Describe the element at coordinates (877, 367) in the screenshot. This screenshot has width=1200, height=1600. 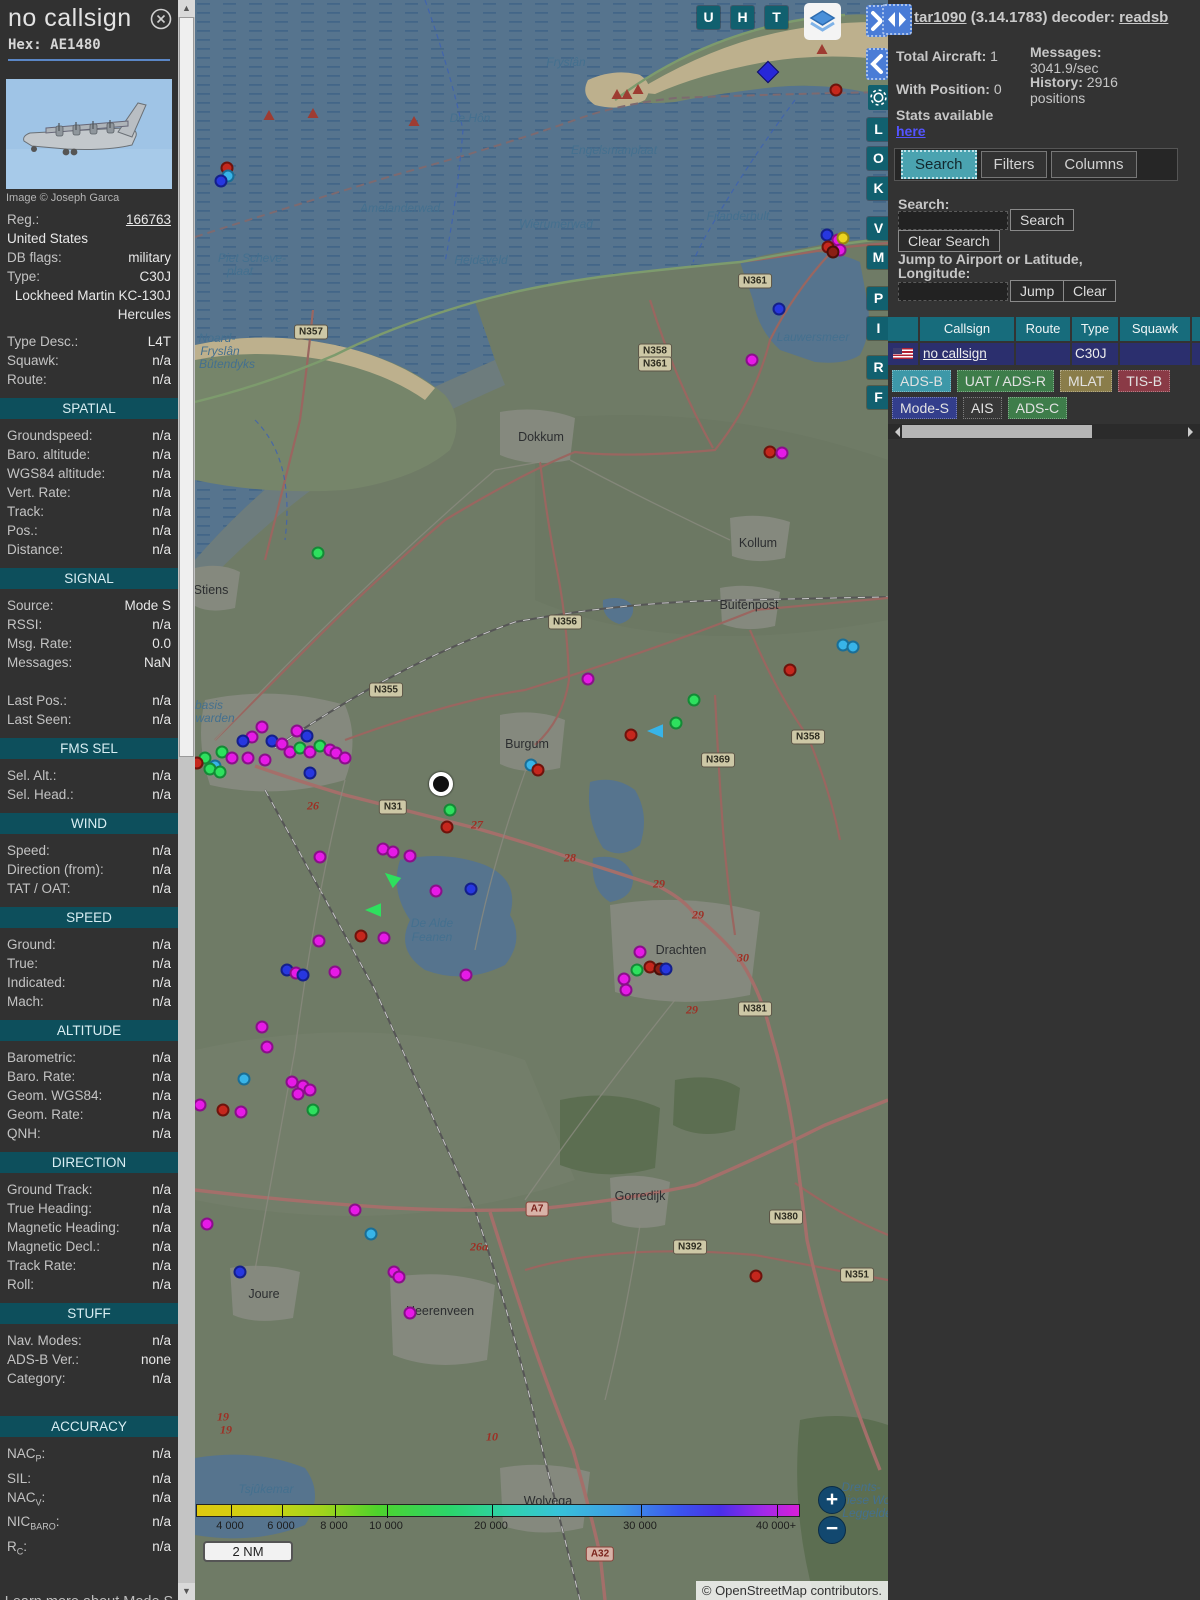
I see `map-button-r: R` at that location.